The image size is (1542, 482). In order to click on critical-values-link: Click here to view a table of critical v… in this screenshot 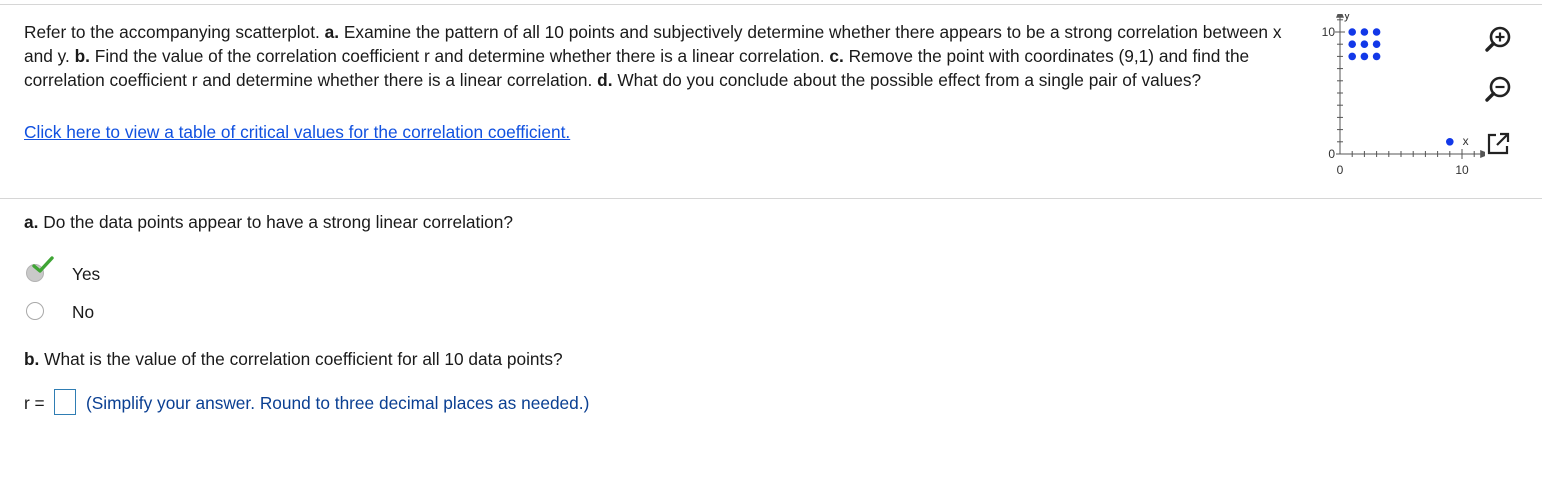, I will do `click(297, 132)`.